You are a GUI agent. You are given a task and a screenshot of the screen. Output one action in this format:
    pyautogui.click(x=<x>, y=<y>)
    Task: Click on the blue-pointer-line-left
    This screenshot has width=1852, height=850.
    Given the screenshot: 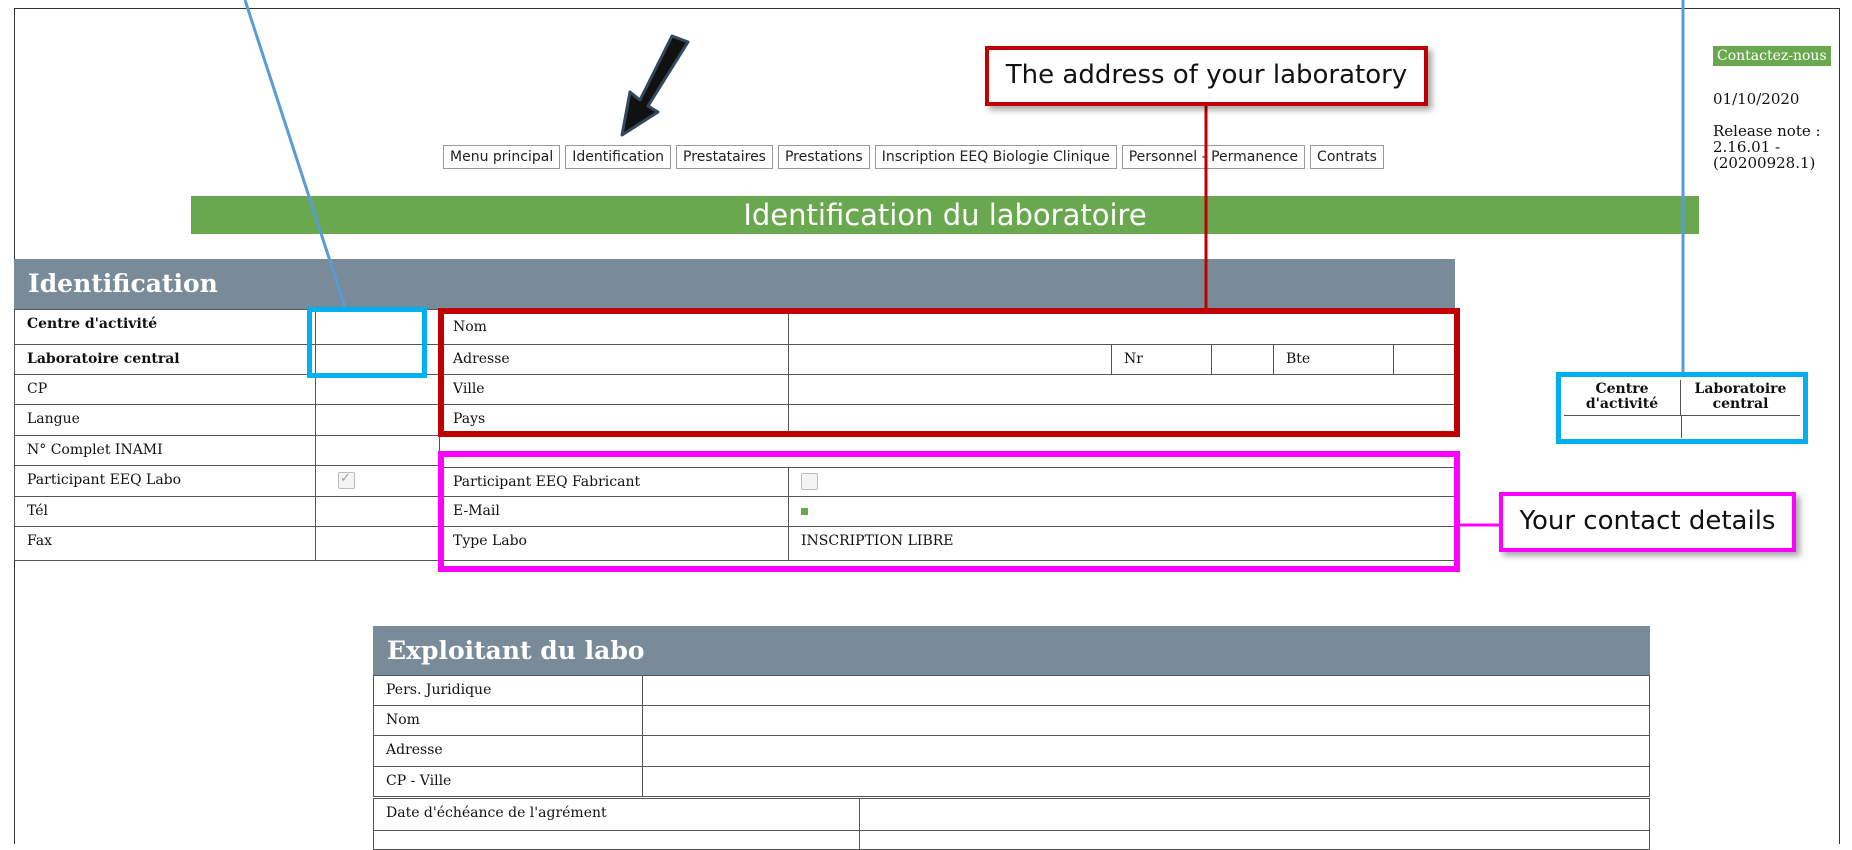 What is the action you would take?
    pyautogui.click(x=295, y=154)
    